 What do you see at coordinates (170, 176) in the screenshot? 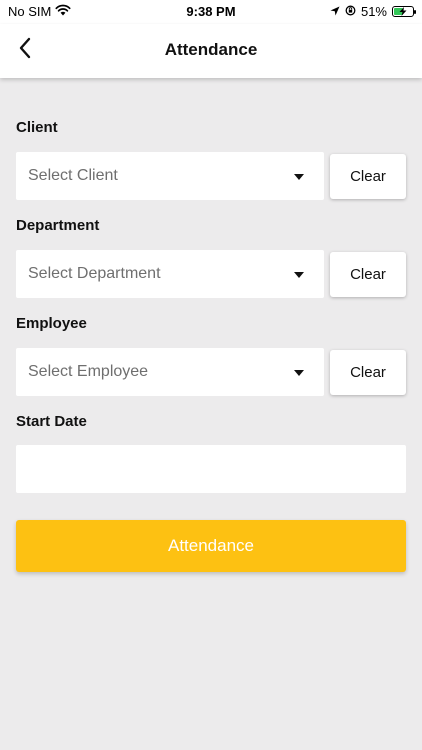
I see `client-select: Select Client` at bounding box center [170, 176].